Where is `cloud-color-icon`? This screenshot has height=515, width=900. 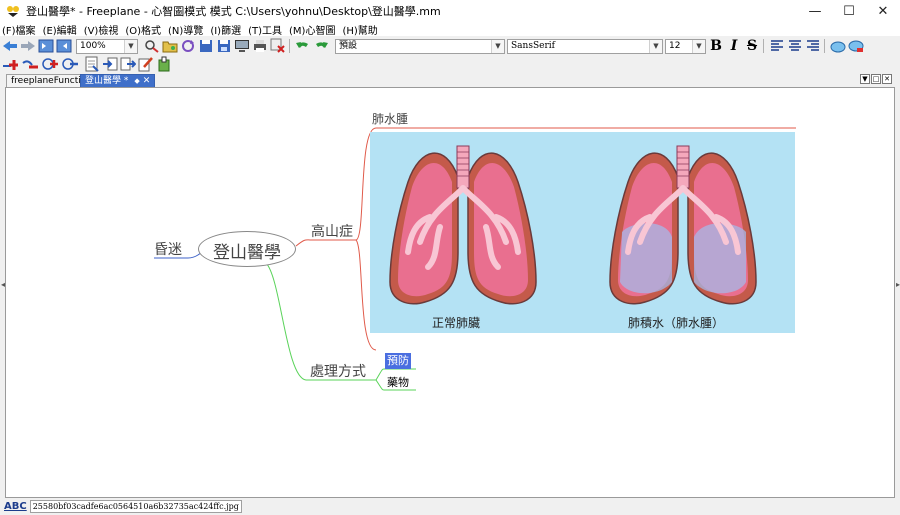 cloud-color-icon is located at coordinates (856, 46).